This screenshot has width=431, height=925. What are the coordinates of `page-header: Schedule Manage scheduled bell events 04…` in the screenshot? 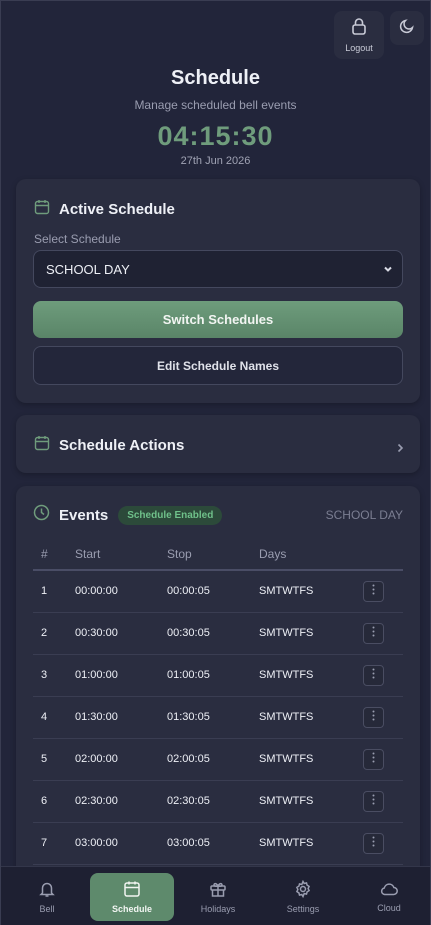 It's located at (215, 117).